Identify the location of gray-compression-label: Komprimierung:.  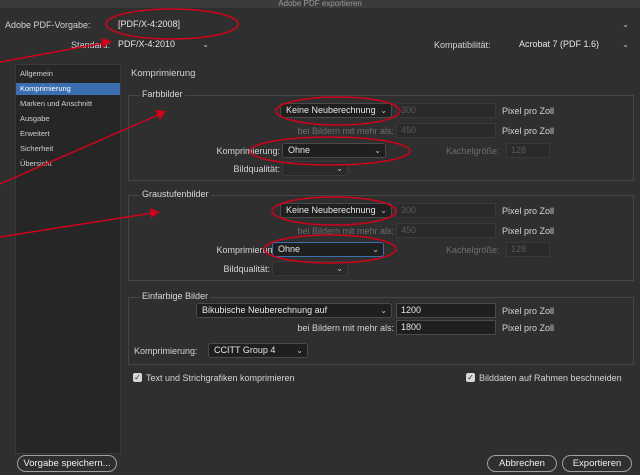
(248, 250).